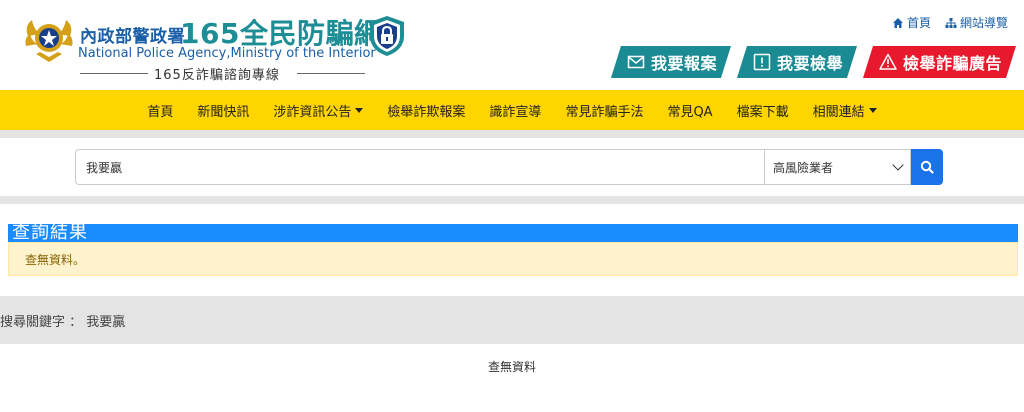 The height and width of the screenshot is (412, 1024). What do you see at coordinates (312, 112) in the screenshot?
I see `nav-label: 涉詐資訊公告` at bounding box center [312, 112].